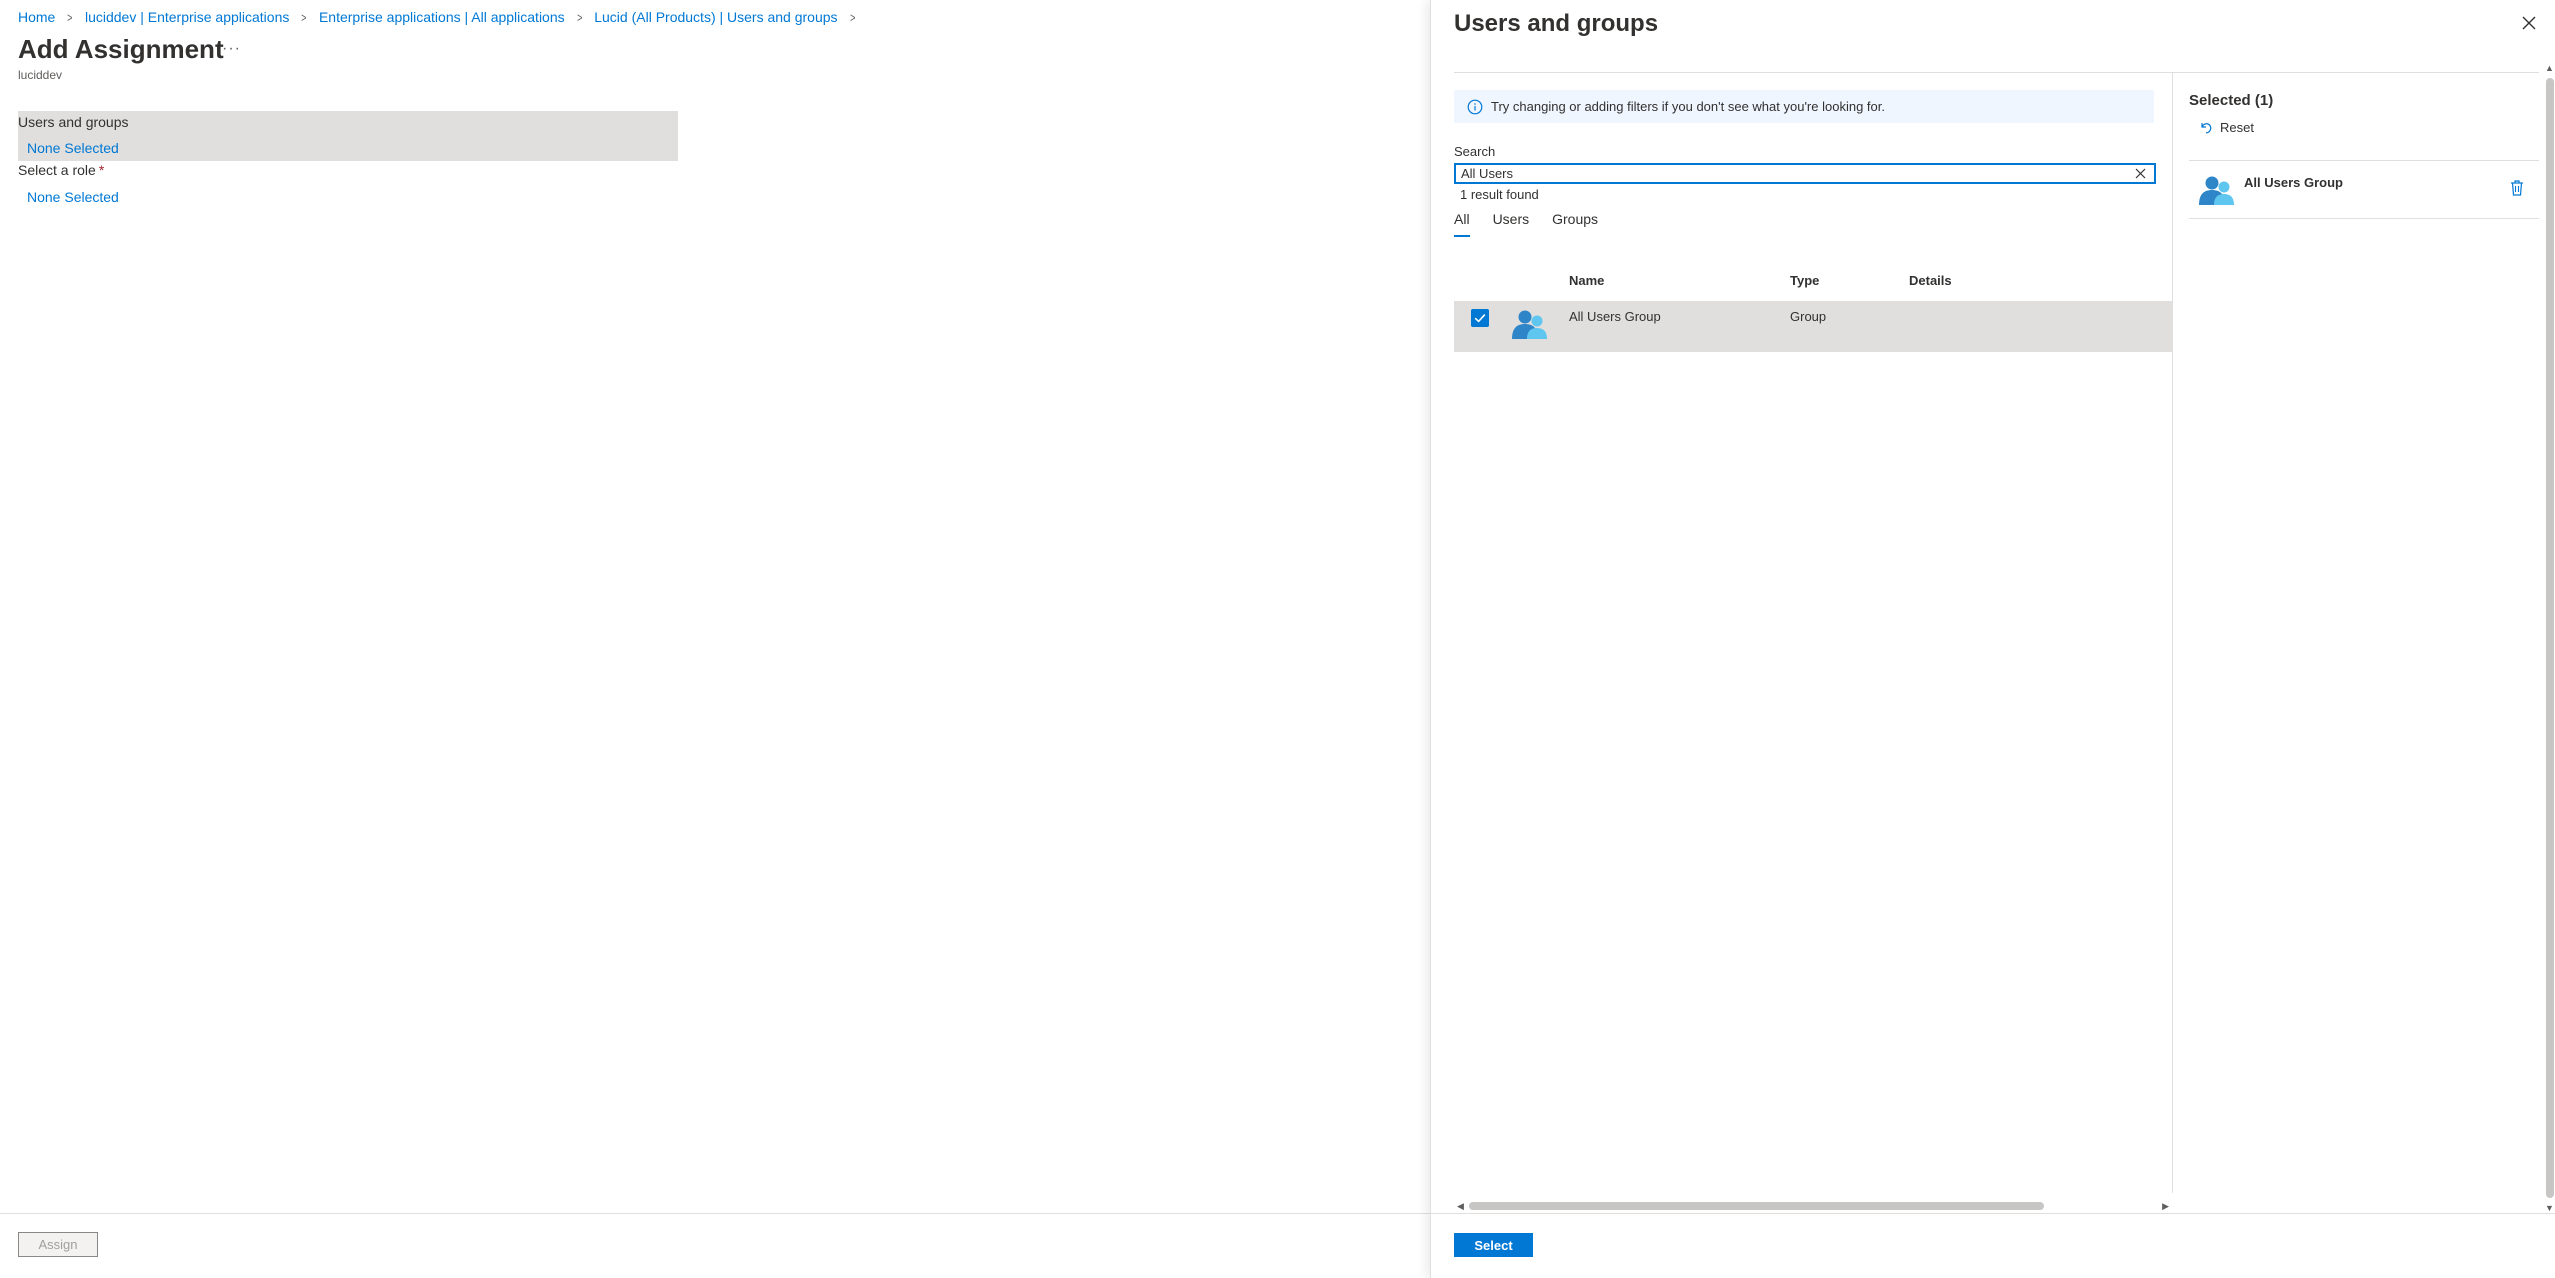 The image size is (2555, 1278). What do you see at coordinates (187, 17) in the screenshot?
I see `breadcrumb-enterprise-applications: luciddev | Enterprise applications` at bounding box center [187, 17].